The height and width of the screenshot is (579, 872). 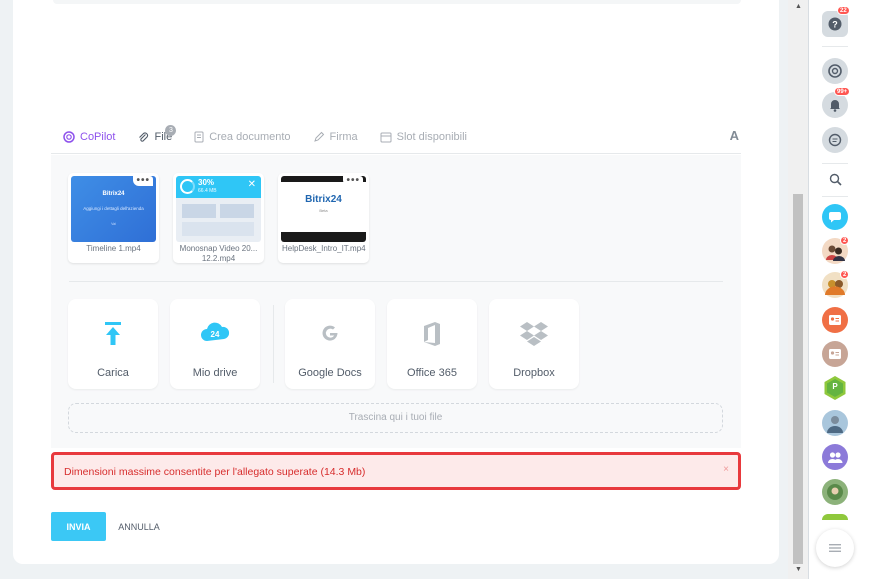 I want to click on document-icon, so click(x=199, y=137).